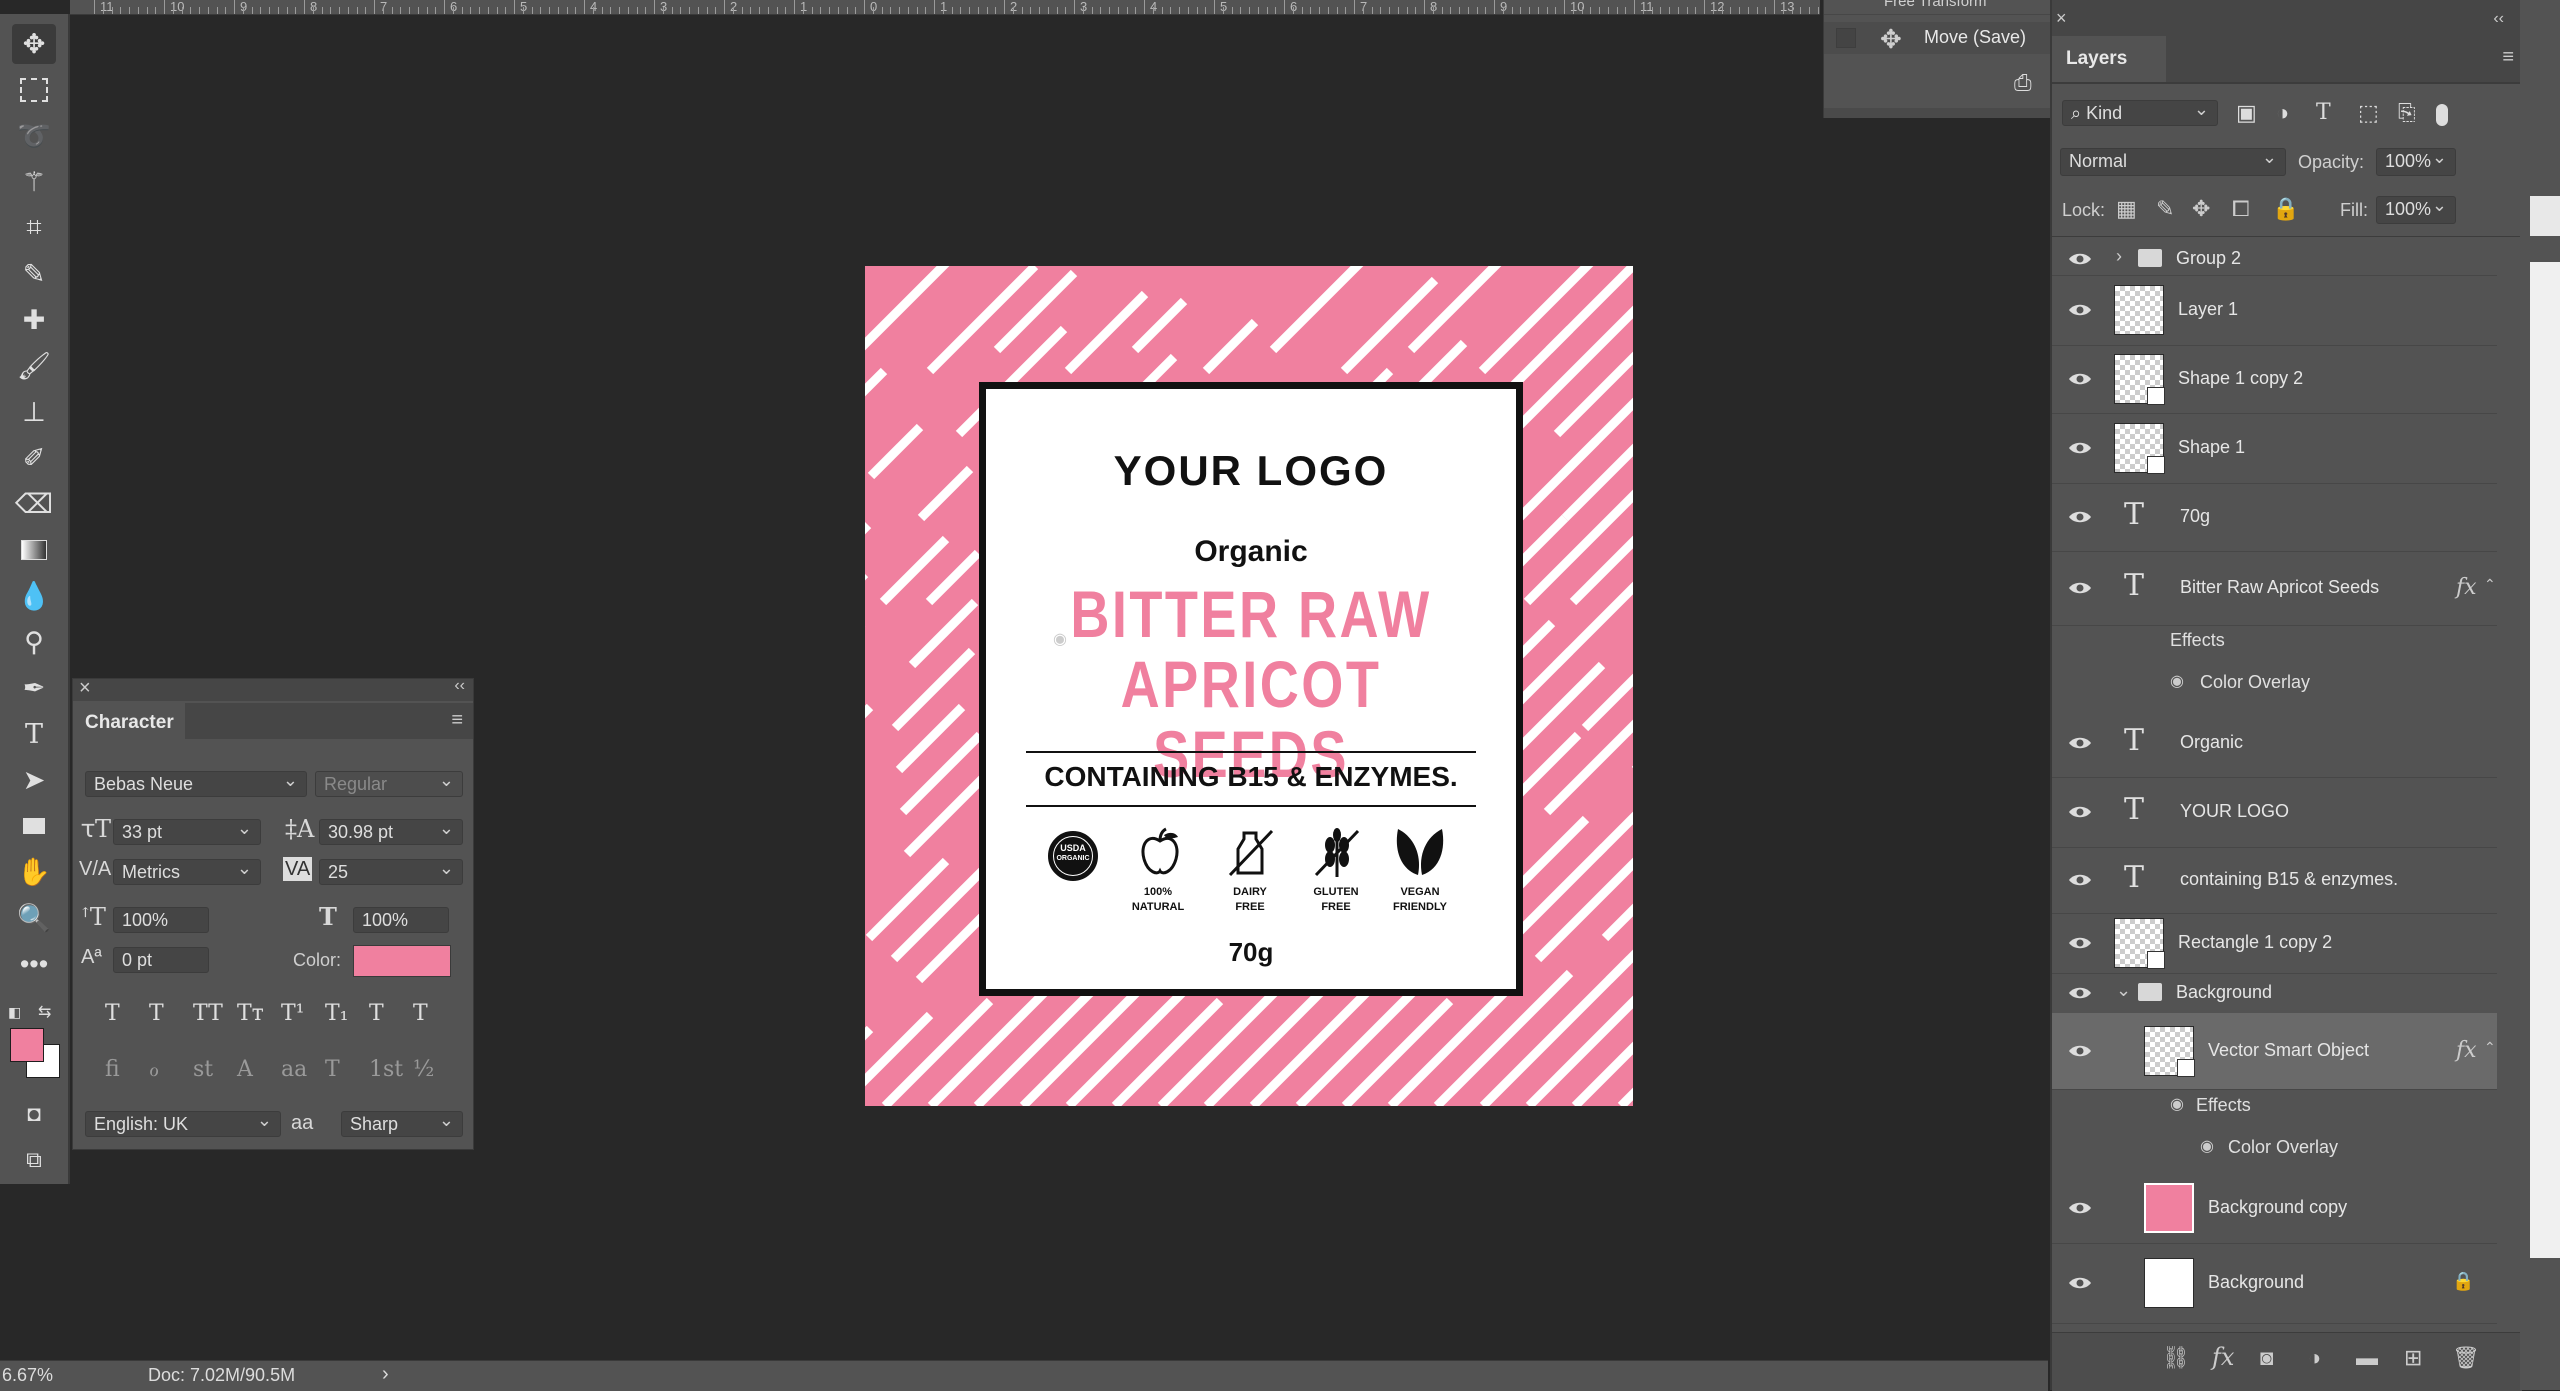  What do you see at coordinates (2023, 83) in the screenshot?
I see `new-snapshot-icon: ⎙` at bounding box center [2023, 83].